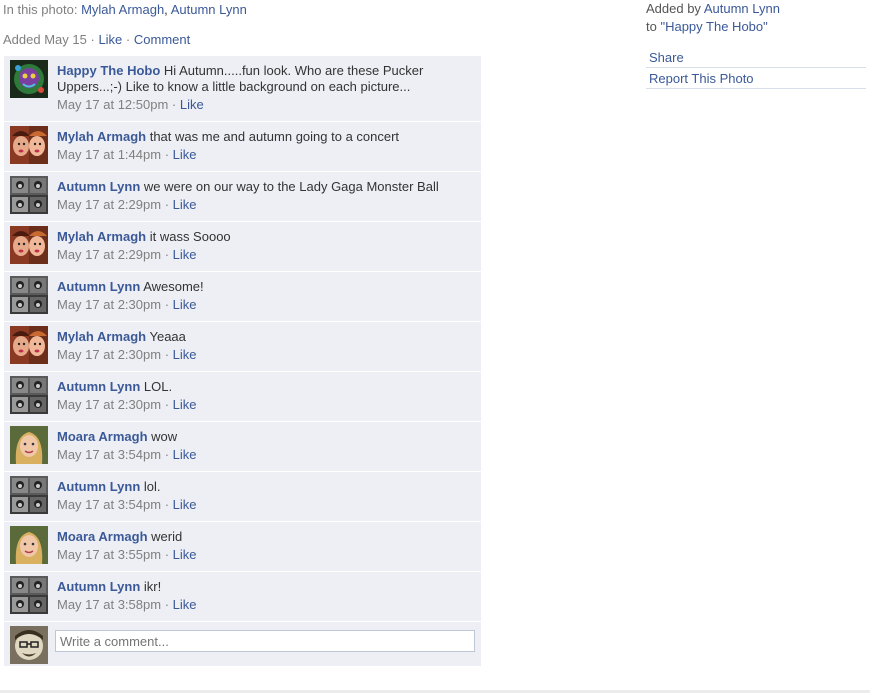 The image size is (870, 693). Describe the element at coordinates (108, 70) in the screenshot. I see `comment-author-link: Happy The Hobo` at that location.